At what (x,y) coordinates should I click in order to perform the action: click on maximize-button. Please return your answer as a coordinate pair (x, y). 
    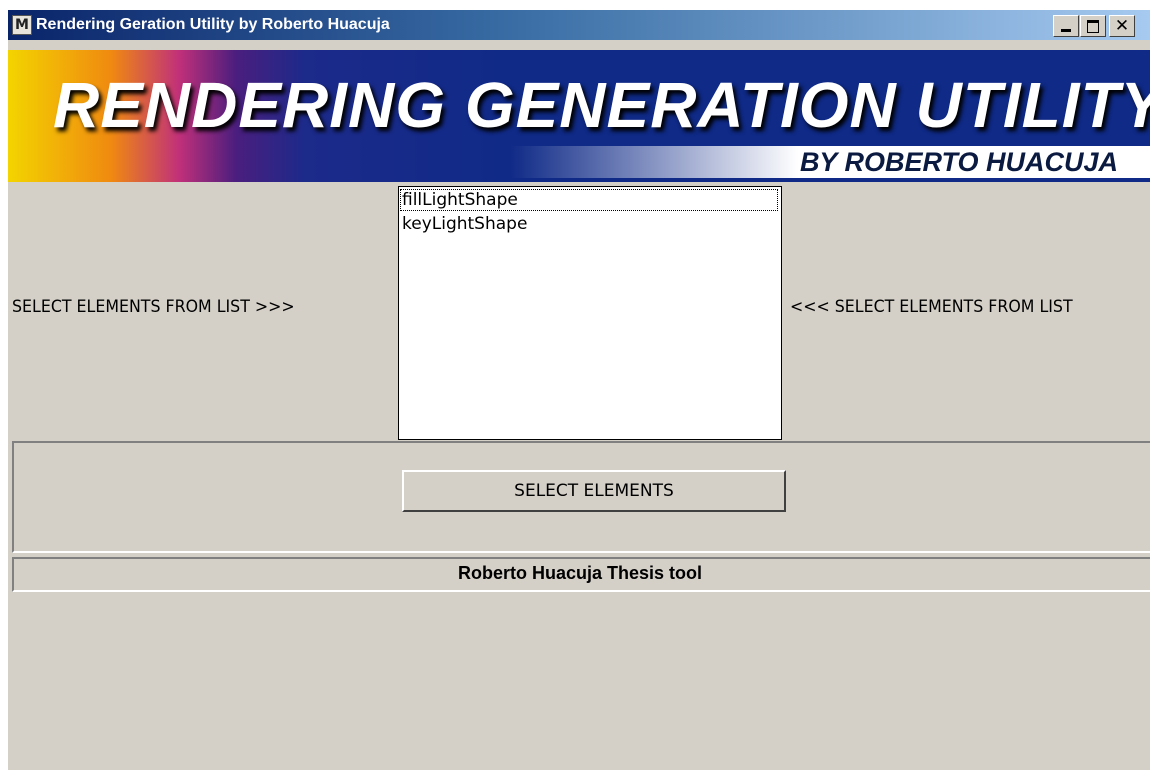
    Looking at the image, I should click on (1093, 26).